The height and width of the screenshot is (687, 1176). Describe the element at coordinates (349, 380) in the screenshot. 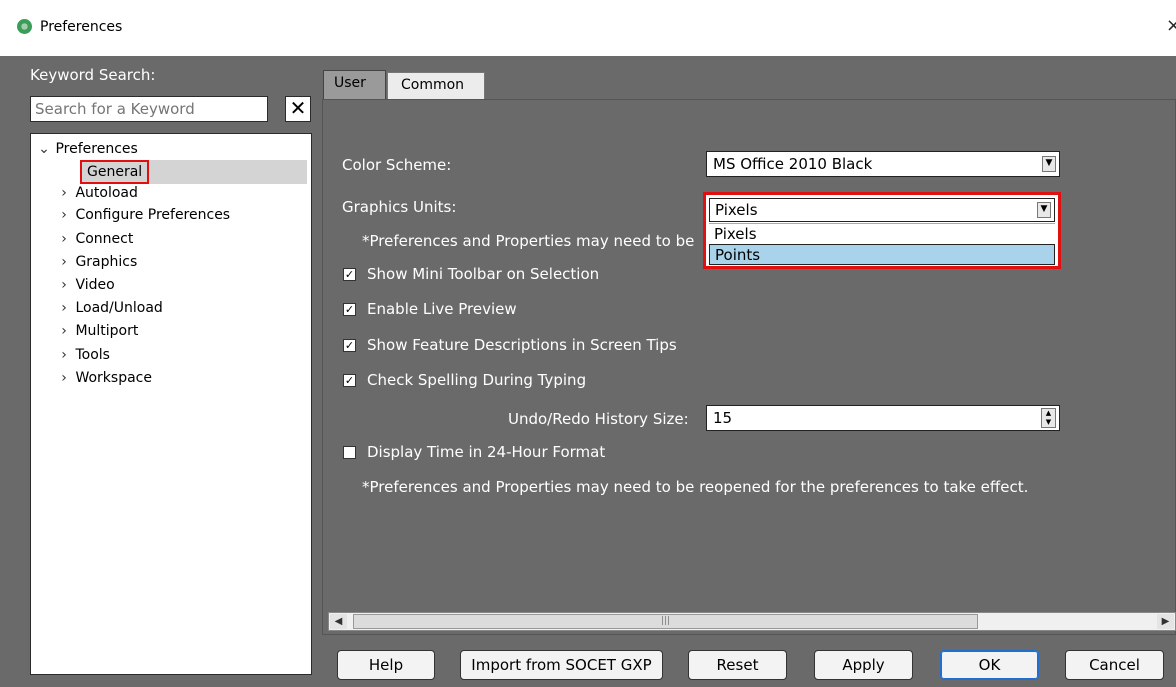

I see `check-spelling-checkbox: ✓` at that location.